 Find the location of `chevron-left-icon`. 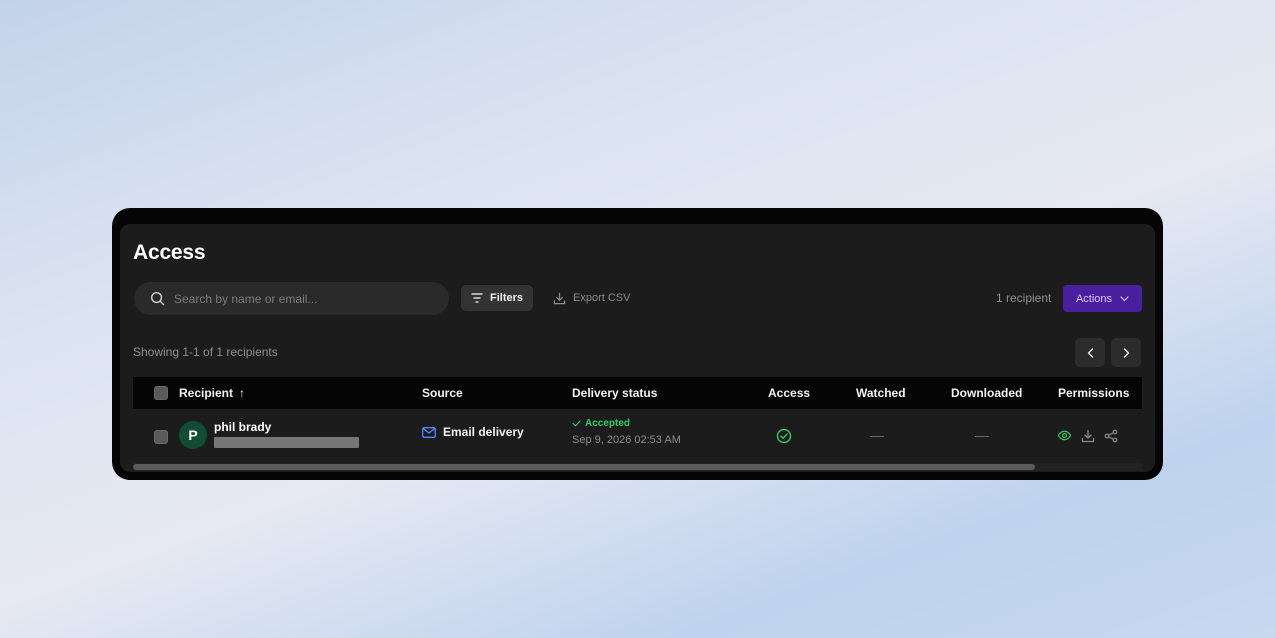

chevron-left-icon is located at coordinates (1090, 352).